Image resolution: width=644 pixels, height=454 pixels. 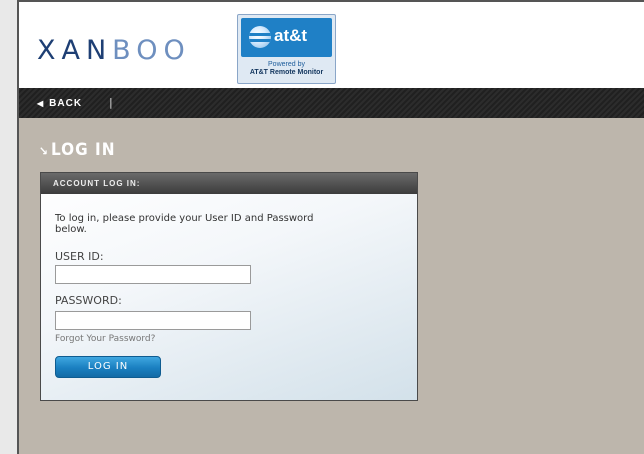 What do you see at coordinates (44, 151) in the screenshot?
I see `arrow-down-right-icon: ↘` at bounding box center [44, 151].